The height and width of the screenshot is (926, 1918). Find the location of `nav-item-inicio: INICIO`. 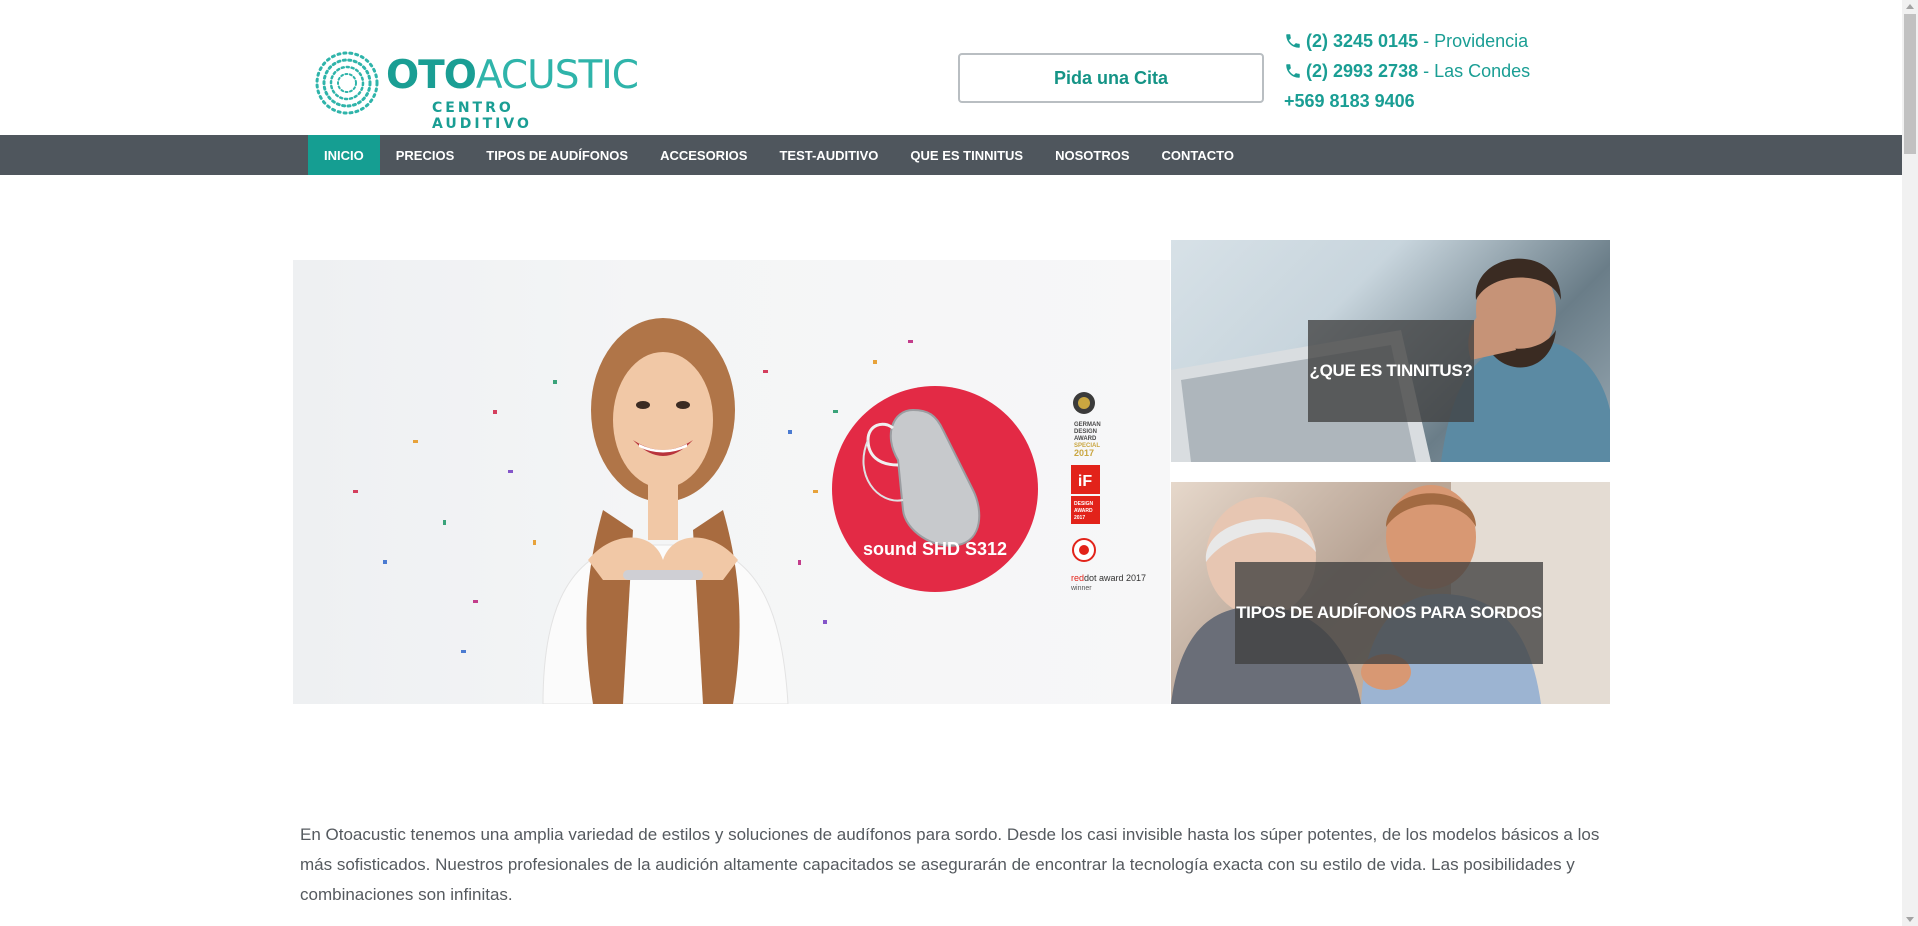

nav-item-inicio: INICIO is located at coordinates (344, 155).